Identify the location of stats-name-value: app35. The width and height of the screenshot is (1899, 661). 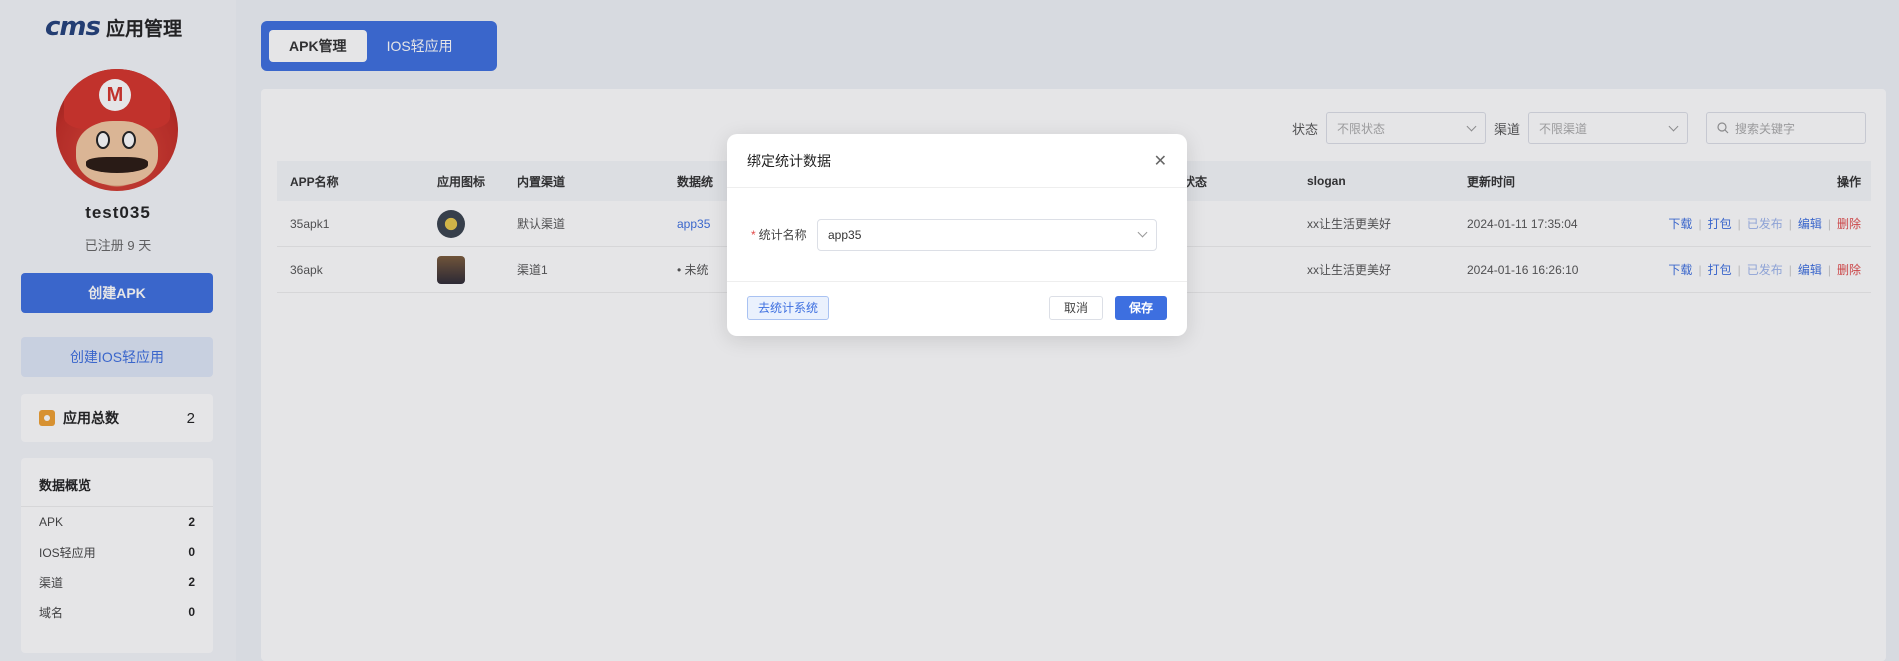
(845, 234).